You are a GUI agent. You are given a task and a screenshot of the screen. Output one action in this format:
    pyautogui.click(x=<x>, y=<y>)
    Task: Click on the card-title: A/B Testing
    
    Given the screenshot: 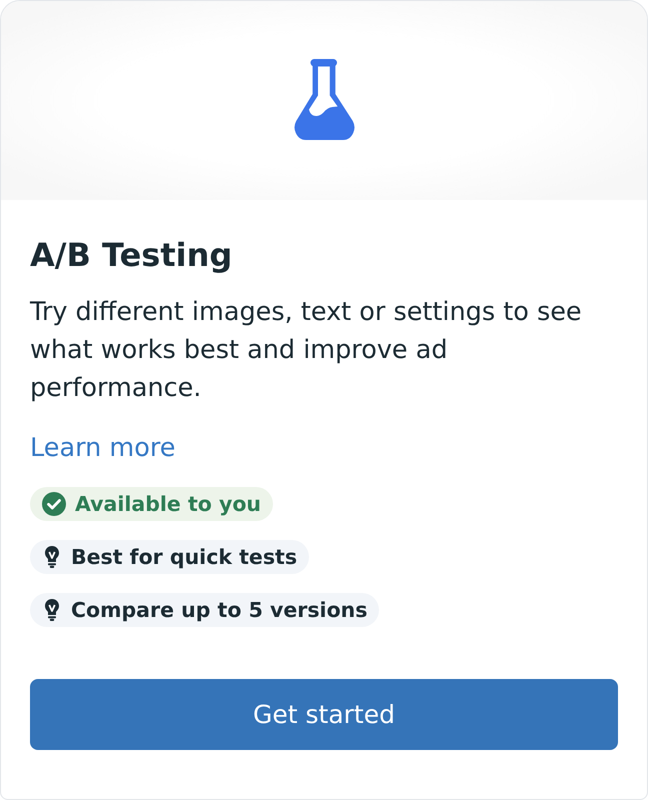 What is the action you would take?
    pyautogui.click(x=131, y=255)
    